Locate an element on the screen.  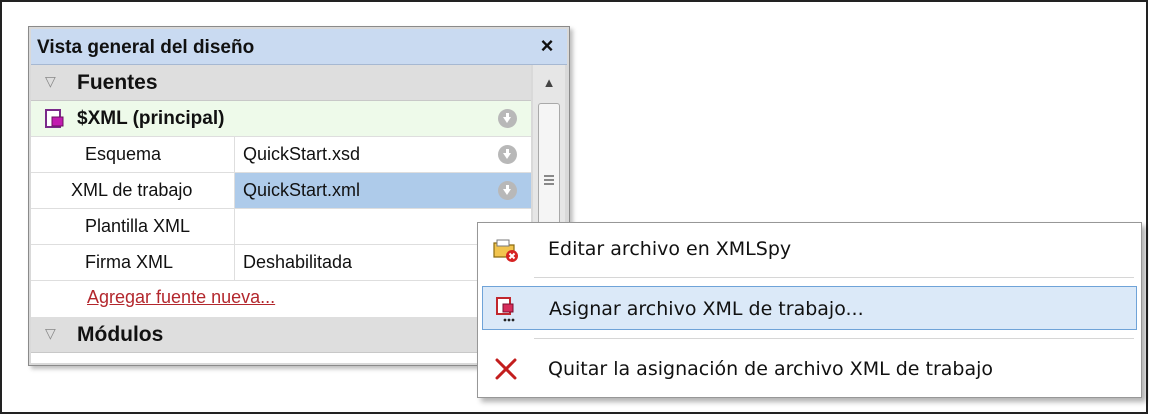
section-modules-label: Módulos is located at coordinates (120, 334).